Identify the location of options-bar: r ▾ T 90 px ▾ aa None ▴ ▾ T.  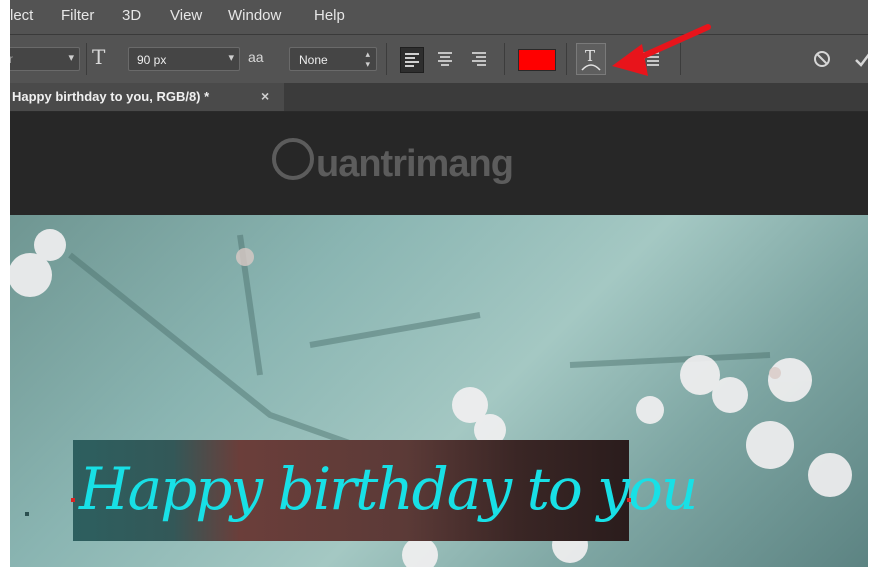
(439, 59).